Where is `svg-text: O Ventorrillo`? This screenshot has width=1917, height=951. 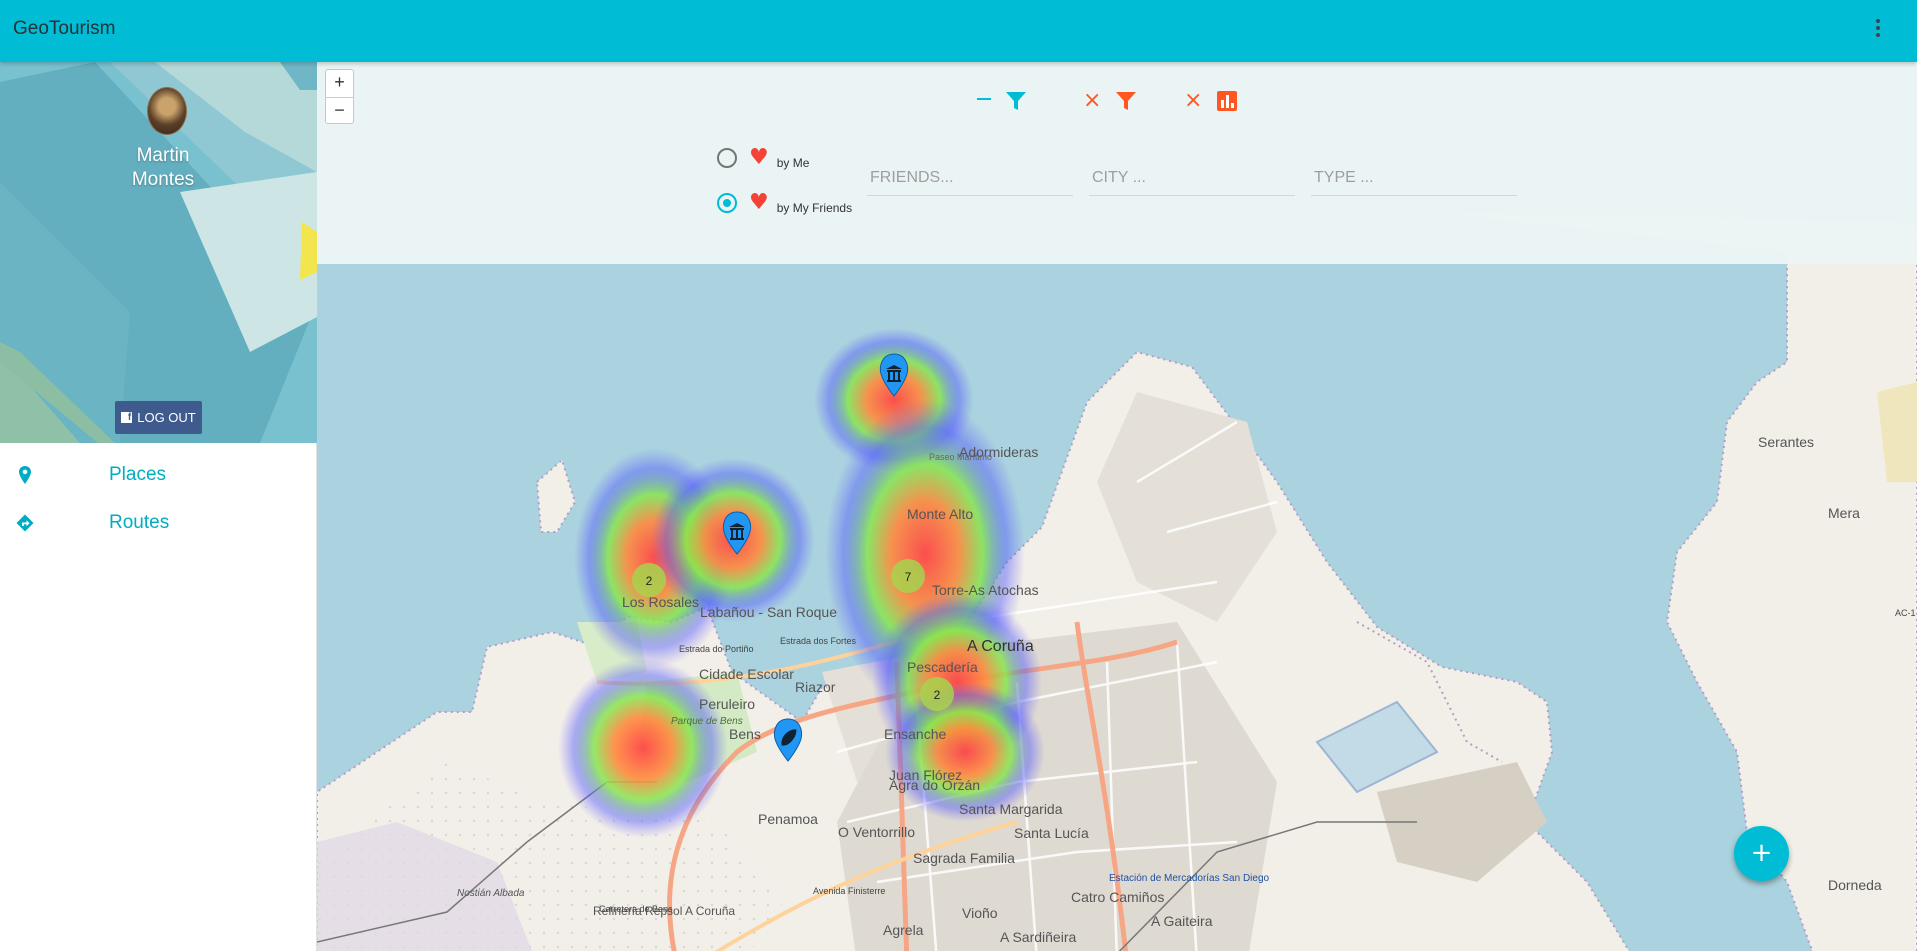
svg-text: O Ventorrillo is located at coordinates (876, 832).